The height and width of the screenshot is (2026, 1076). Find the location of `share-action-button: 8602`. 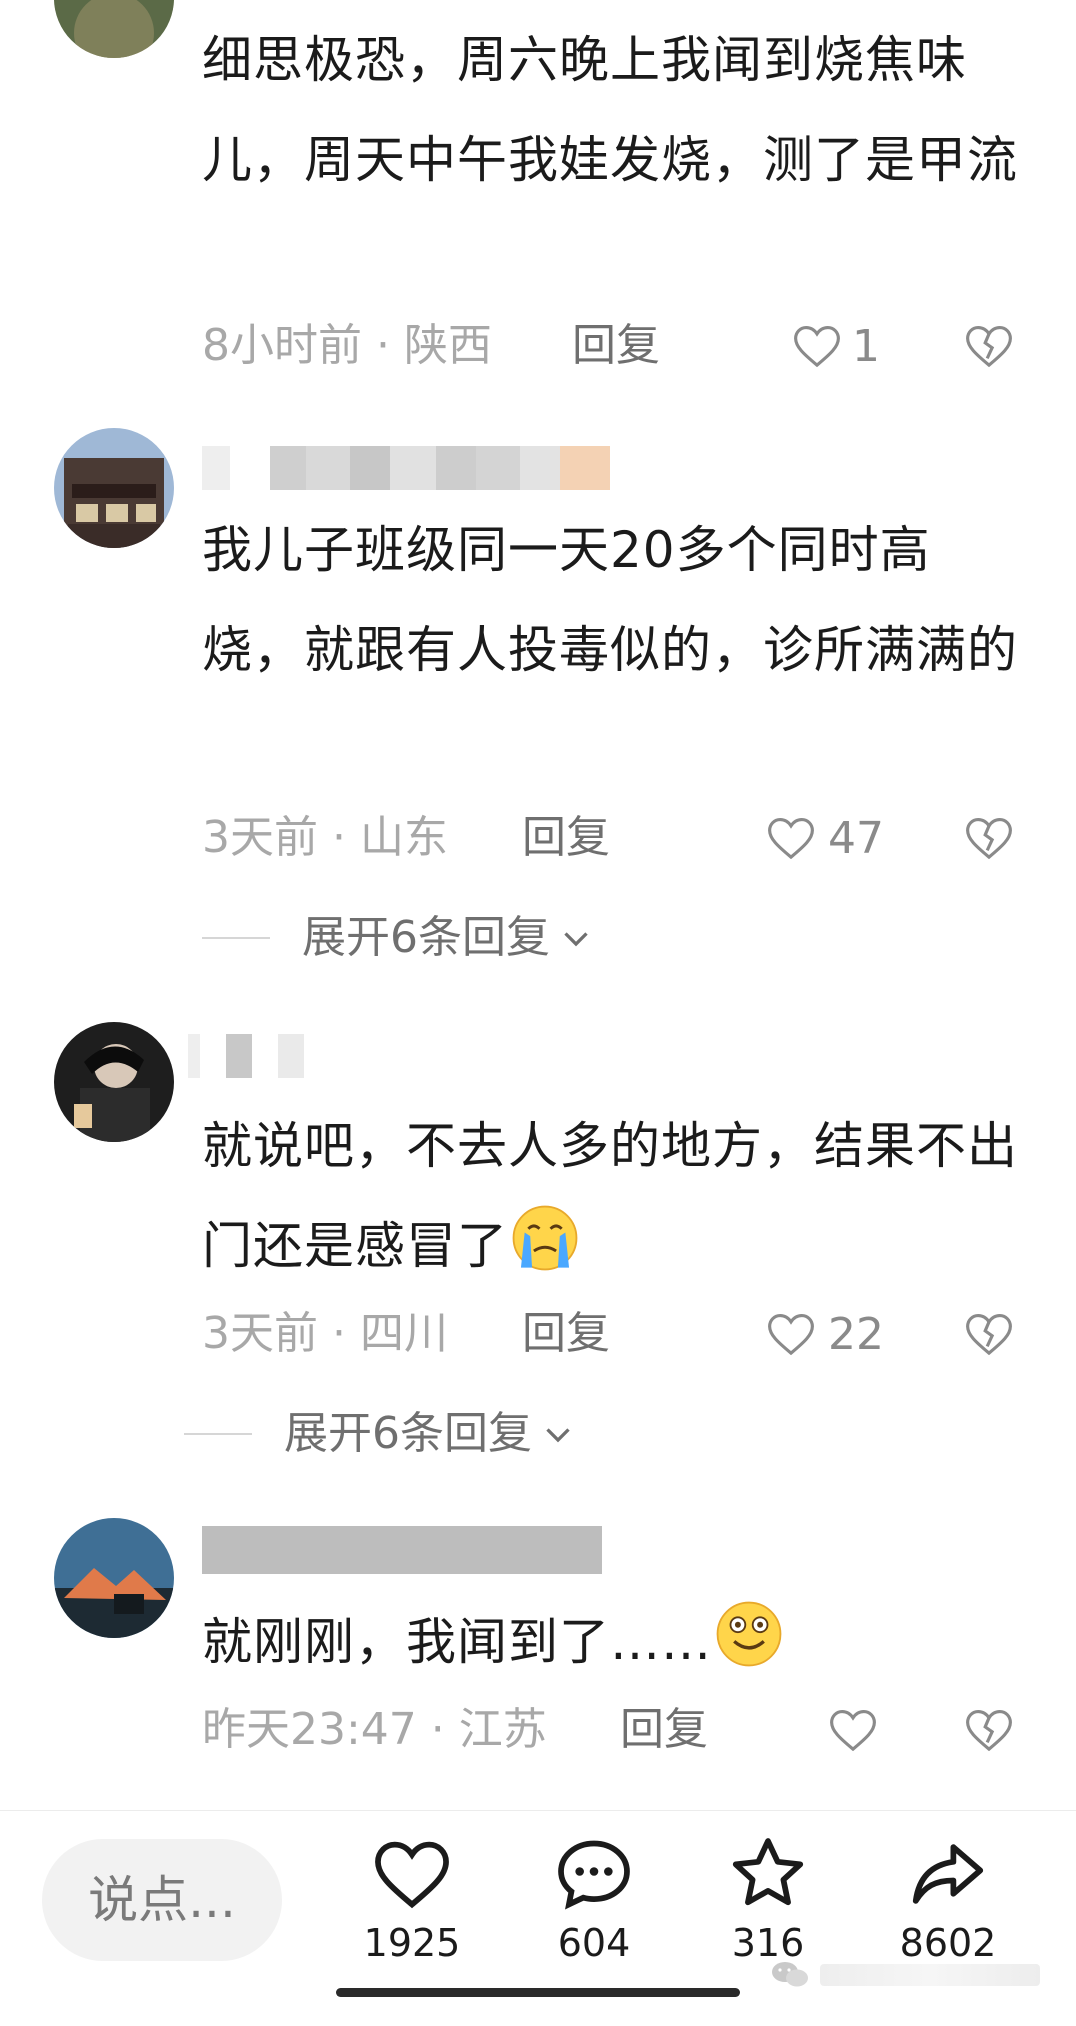

share-action-button: 8602 is located at coordinates (948, 1898).